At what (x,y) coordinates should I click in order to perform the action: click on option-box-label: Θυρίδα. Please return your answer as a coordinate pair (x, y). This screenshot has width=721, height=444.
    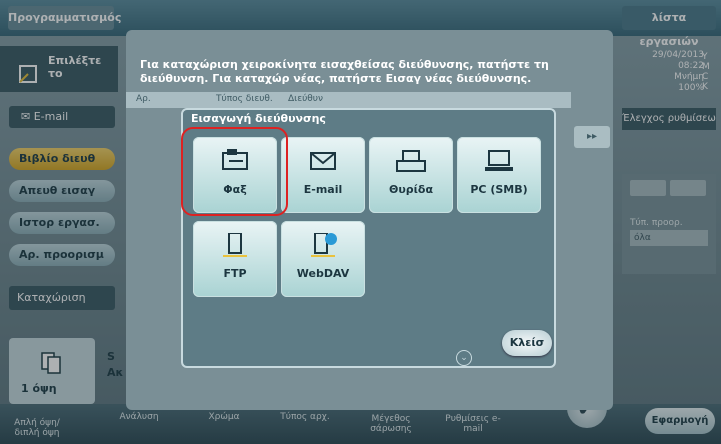
    Looking at the image, I should click on (411, 189).